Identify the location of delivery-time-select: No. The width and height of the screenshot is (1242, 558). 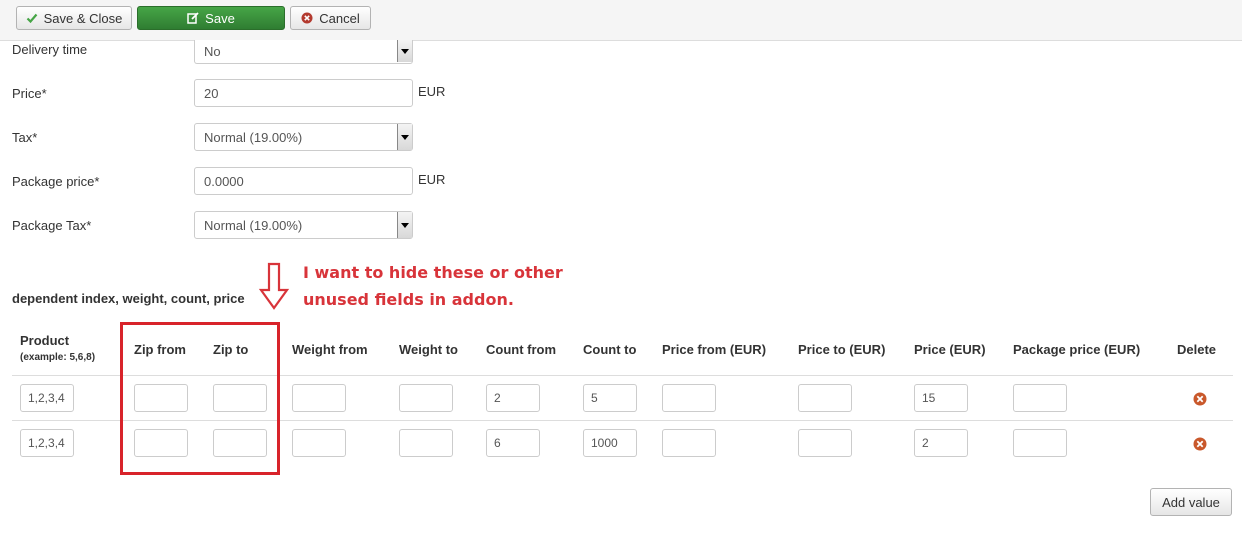
(303, 52).